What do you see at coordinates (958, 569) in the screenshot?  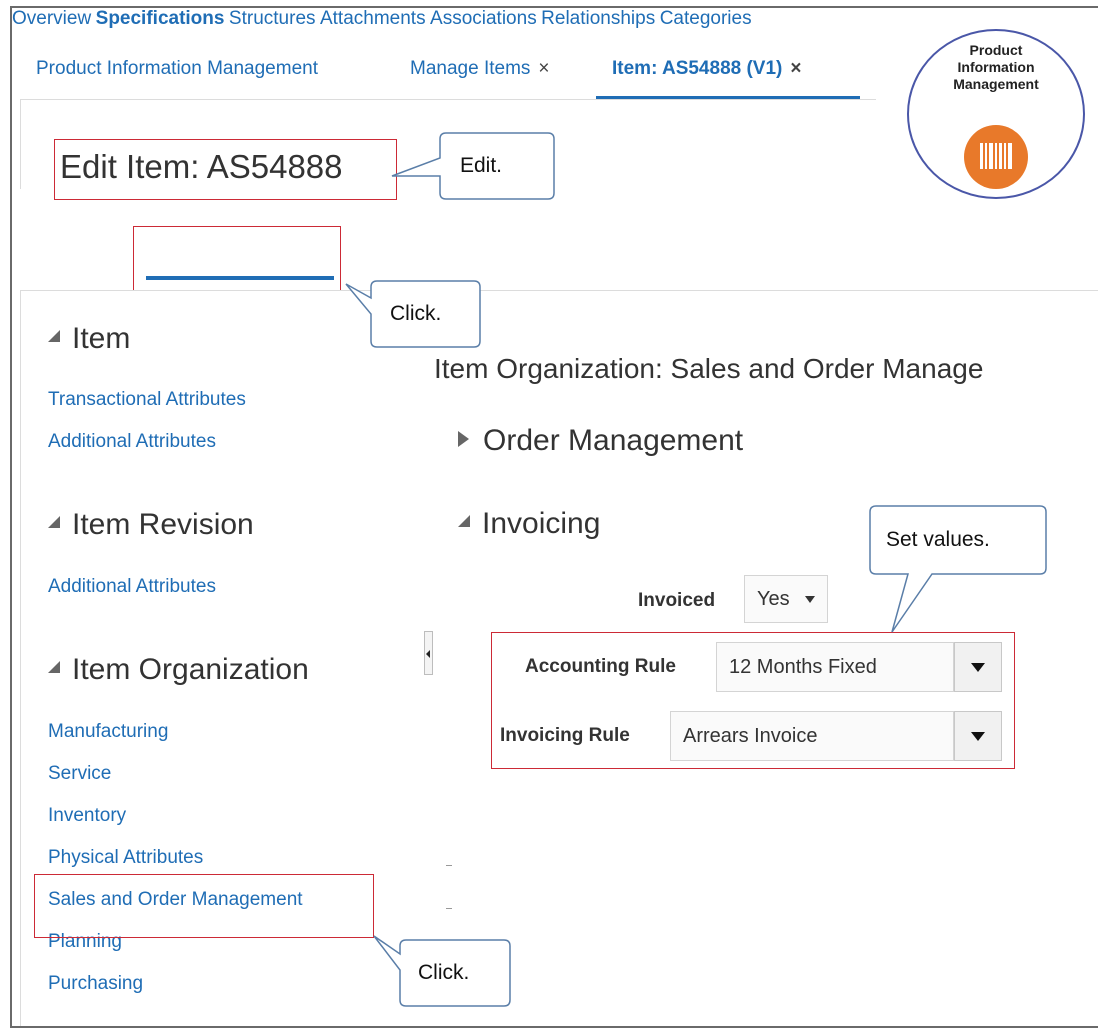 I see `callout-set-values-bubble` at bounding box center [958, 569].